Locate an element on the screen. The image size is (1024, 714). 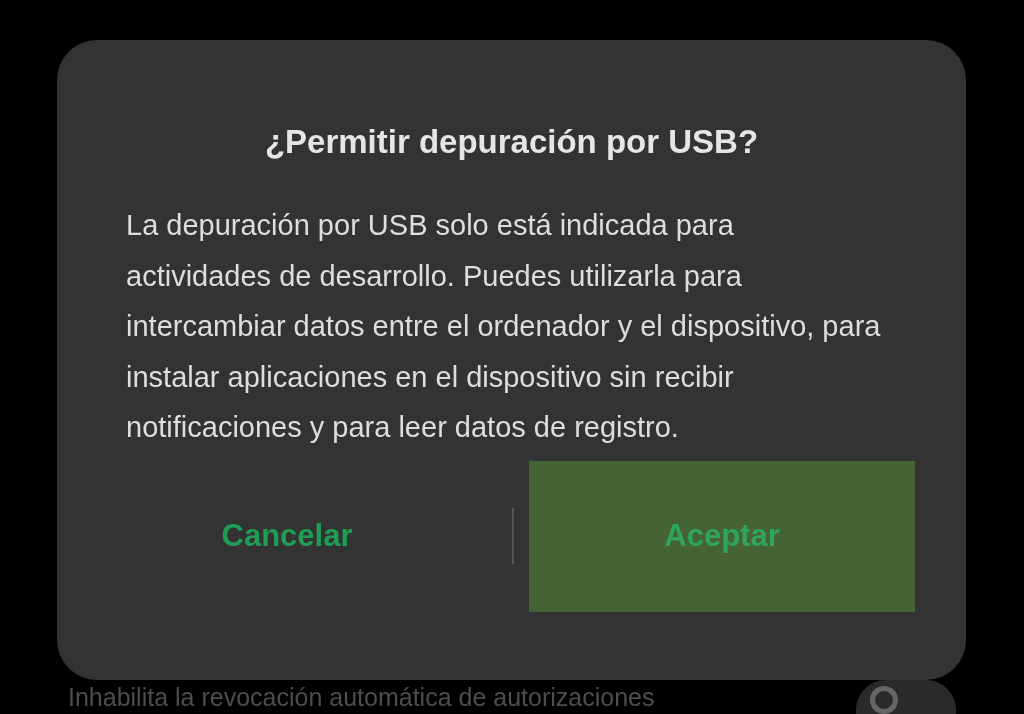
setting-label: Inhabilita la revocación automática de autorizaciones is located at coordinates (361, 697).